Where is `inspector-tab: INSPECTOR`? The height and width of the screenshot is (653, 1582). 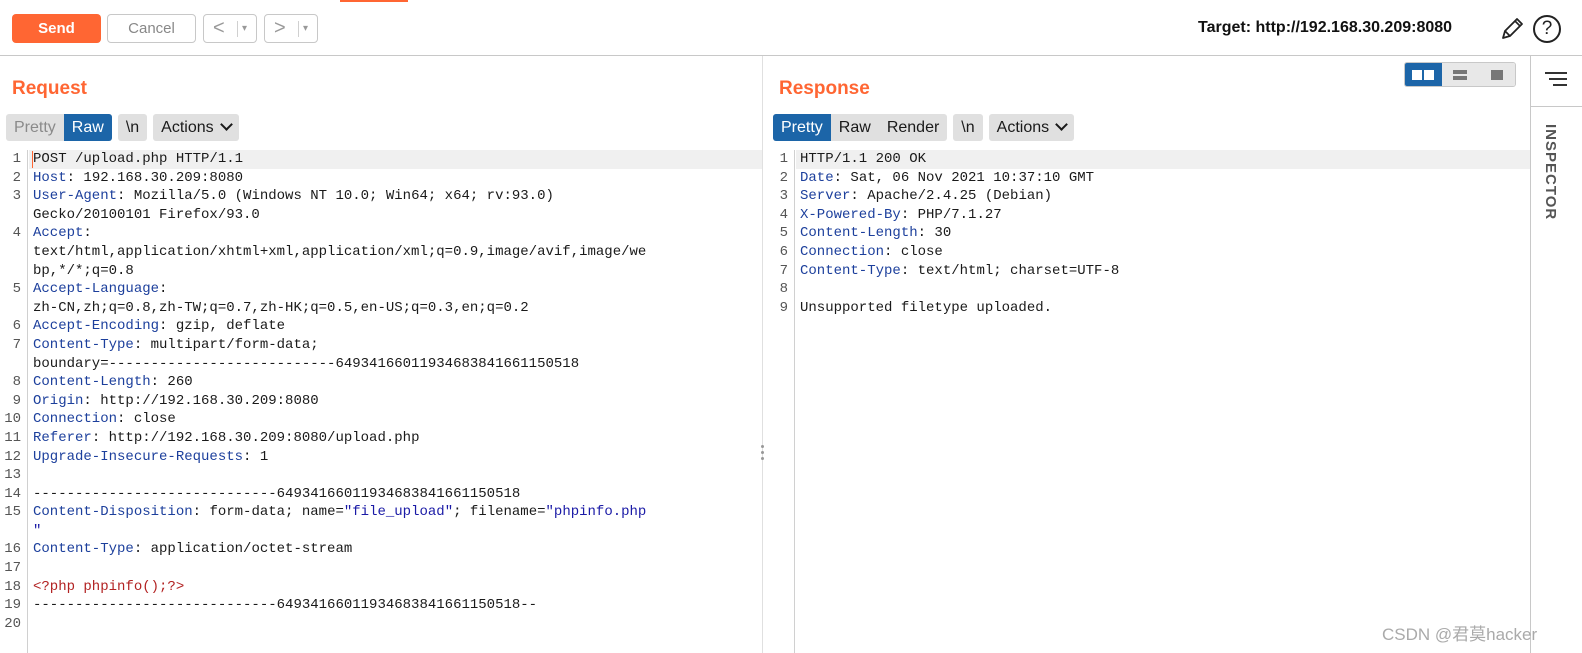 inspector-tab: INSPECTOR is located at coordinates (1550, 172).